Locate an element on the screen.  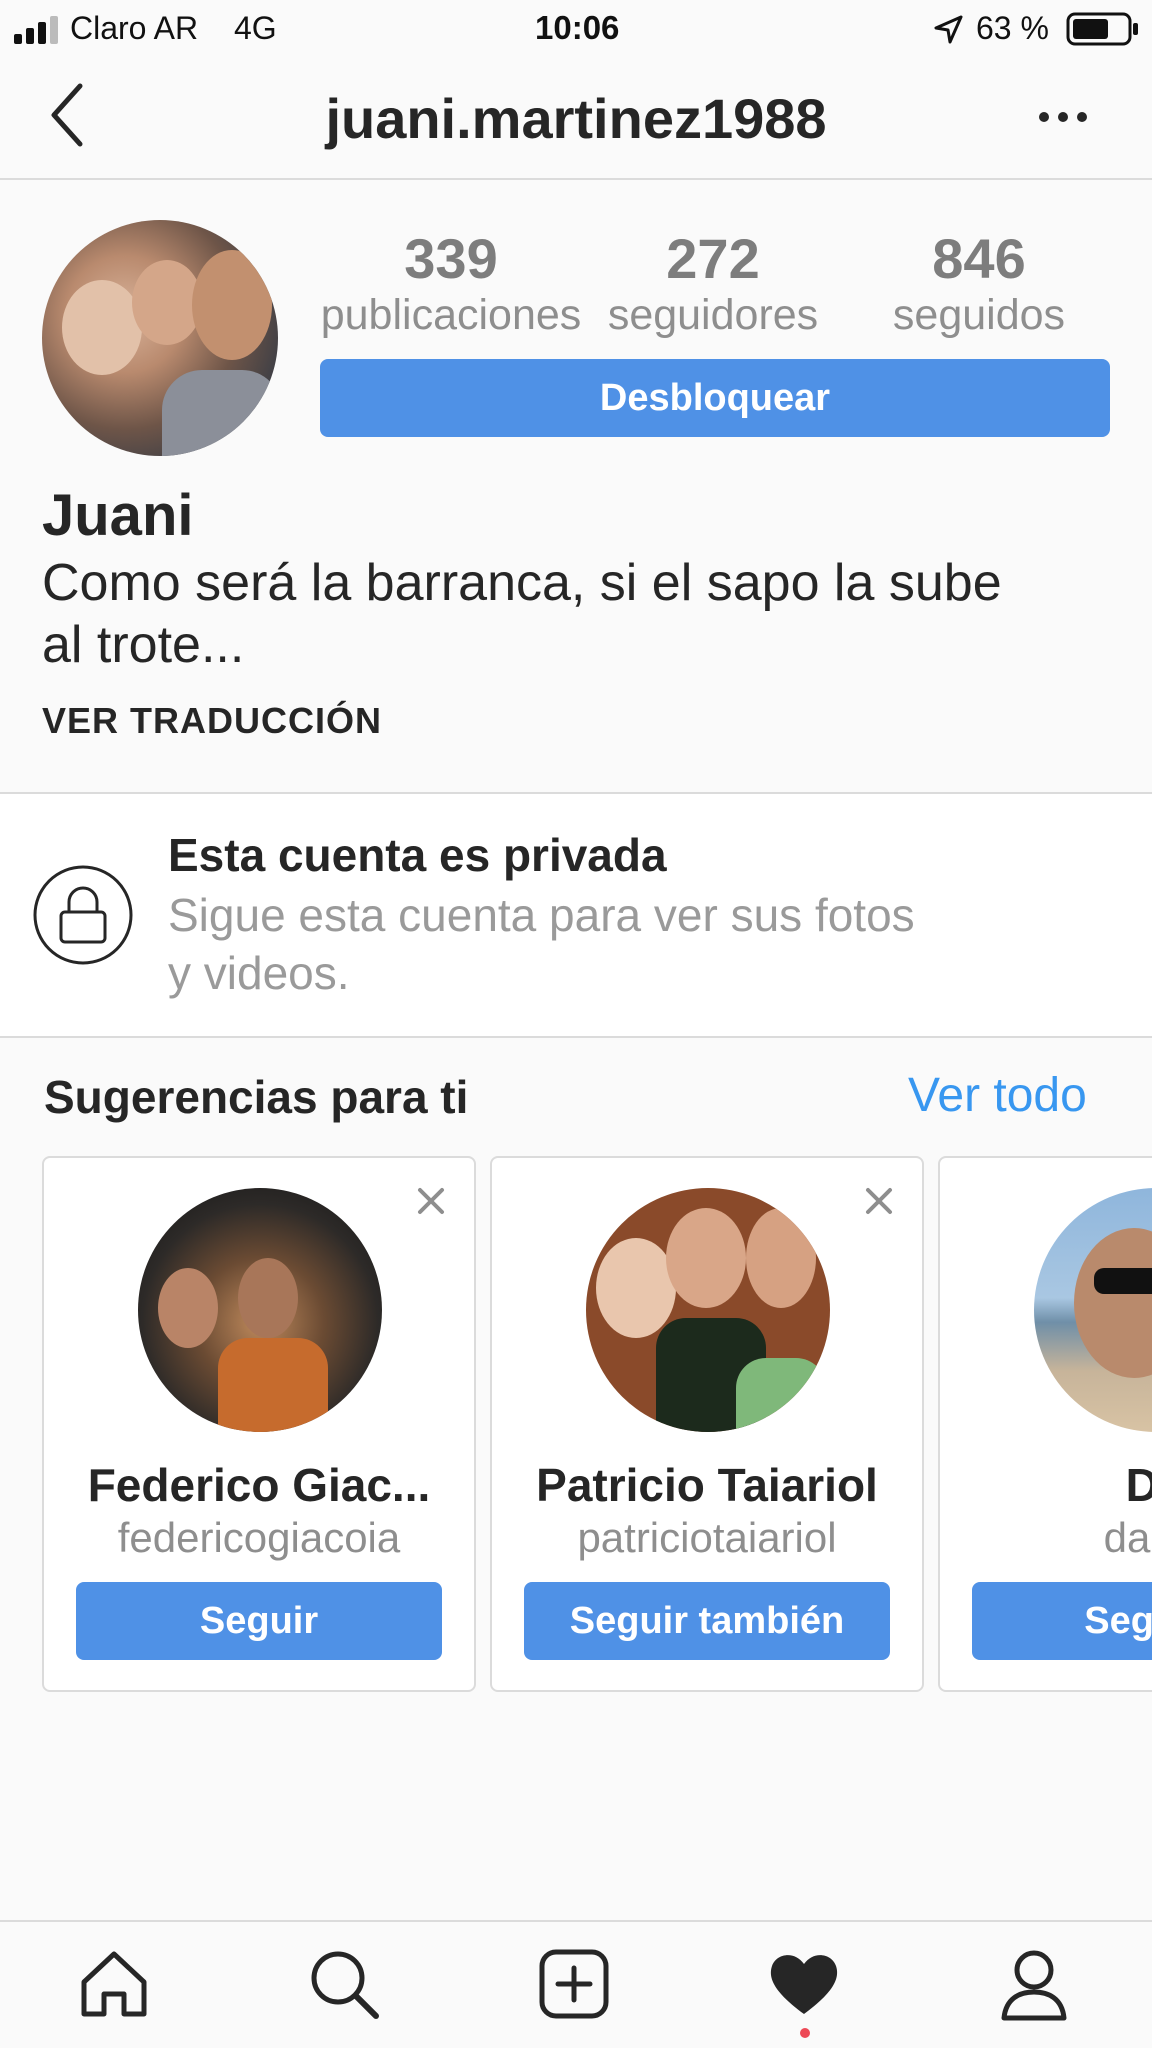
clock: 10:06 is located at coordinates (577, 27).